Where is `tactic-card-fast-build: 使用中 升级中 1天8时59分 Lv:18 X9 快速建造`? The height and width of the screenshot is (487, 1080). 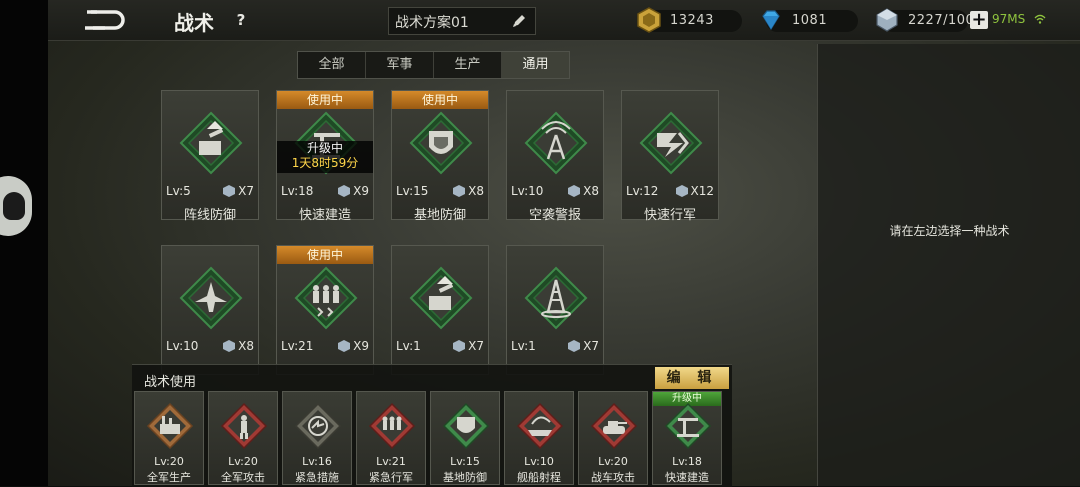 tactic-card-fast-build: 使用中 升级中 1天8时59分 Lv:18 X9 快速建造 is located at coordinates (325, 156).